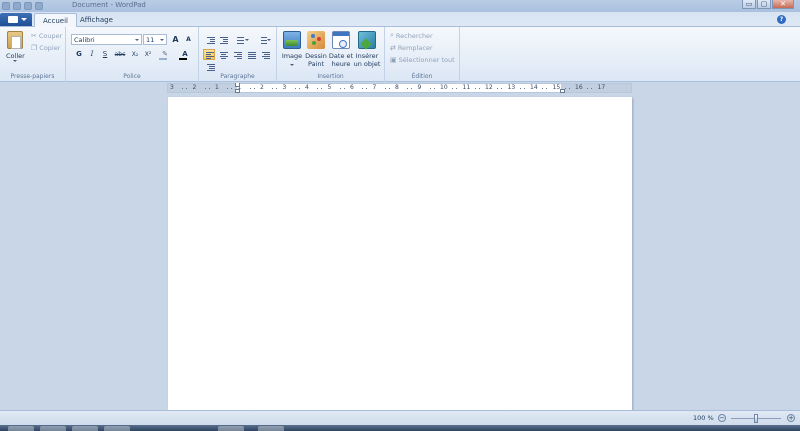 This screenshot has height=431, width=800. Describe the element at coordinates (17, 6) in the screenshot. I see `undo-icon` at that location.